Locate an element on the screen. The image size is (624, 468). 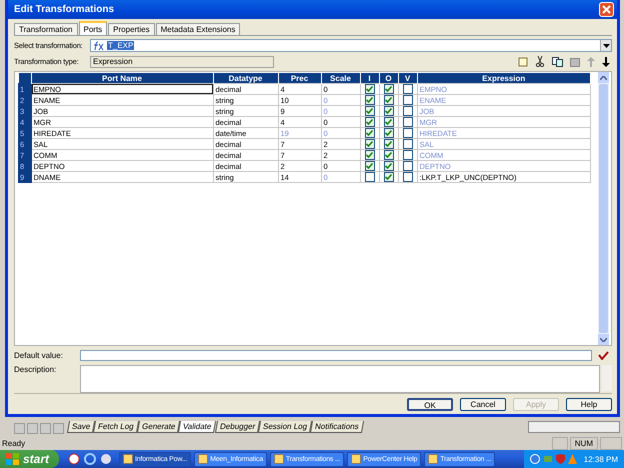
windows-logo-icon is located at coordinates (12, 459).